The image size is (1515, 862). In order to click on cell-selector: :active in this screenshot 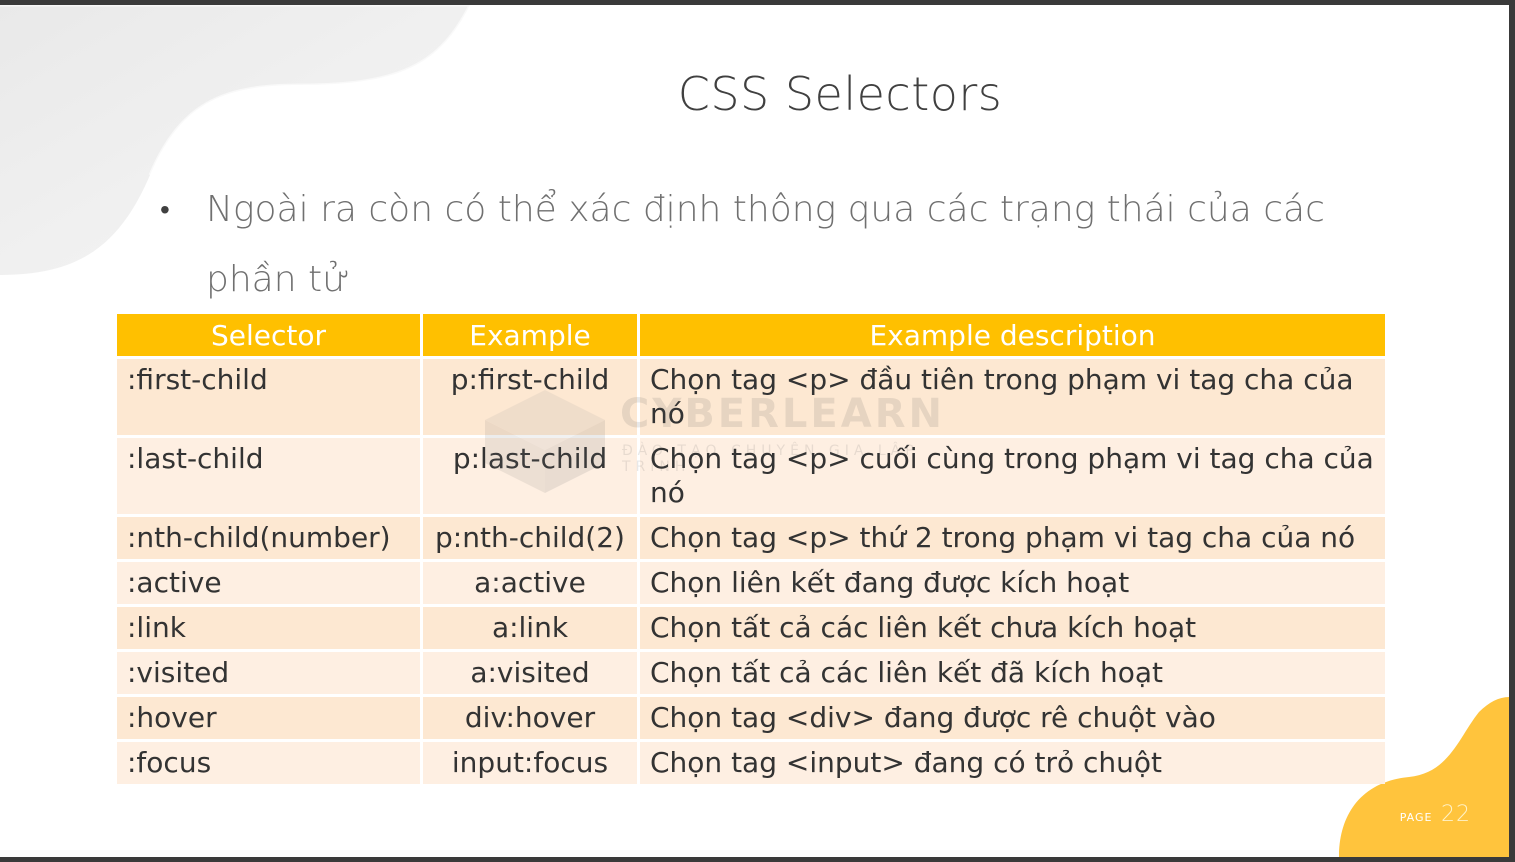, I will do `click(268, 583)`.